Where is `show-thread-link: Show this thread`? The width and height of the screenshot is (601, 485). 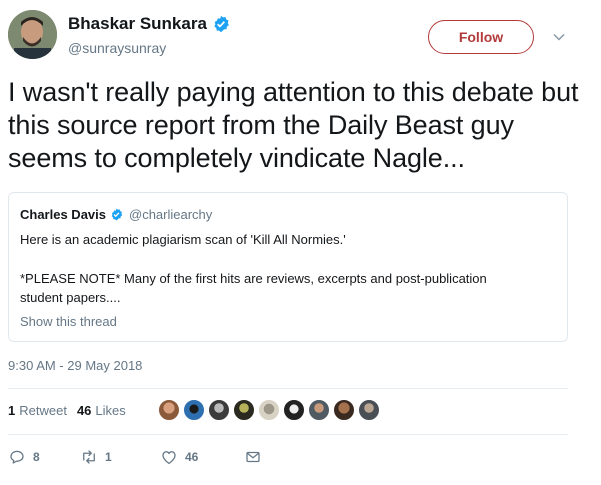 show-thread-link: Show this thread is located at coordinates (68, 321).